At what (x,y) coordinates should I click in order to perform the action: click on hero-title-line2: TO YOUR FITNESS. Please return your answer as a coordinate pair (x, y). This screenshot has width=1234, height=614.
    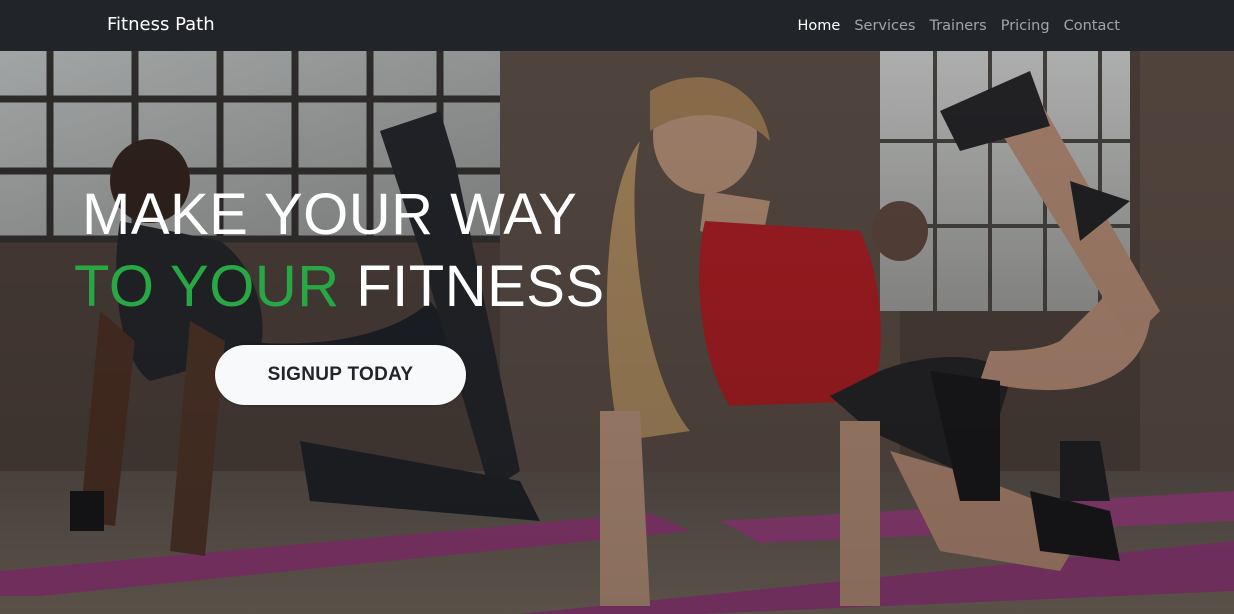
    Looking at the image, I should click on (339, 287).